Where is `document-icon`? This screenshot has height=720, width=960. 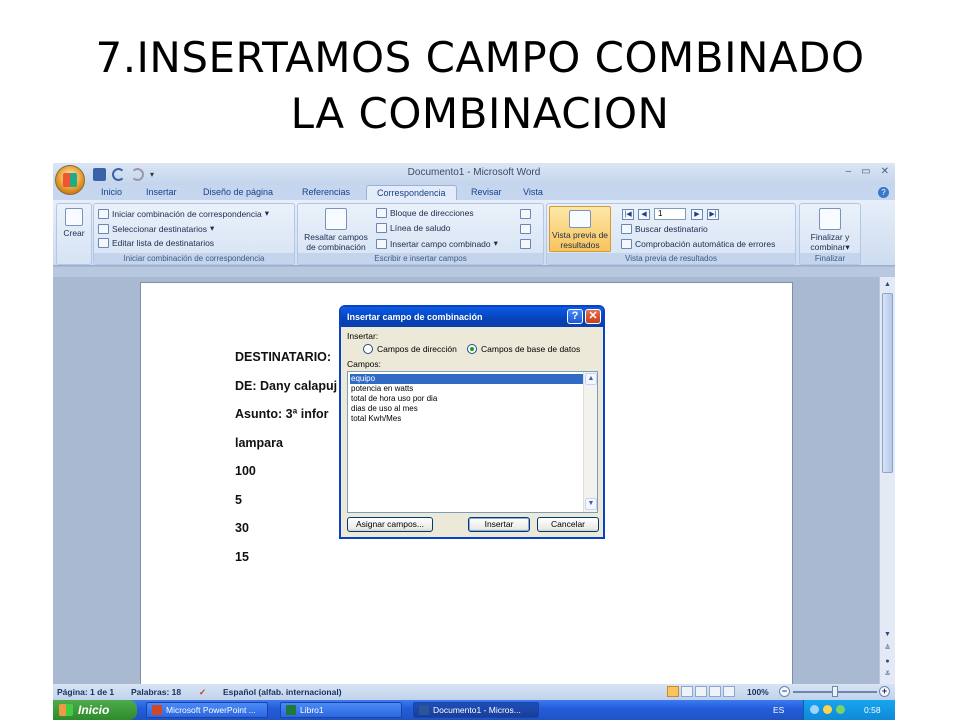 document-icon is located at coordinates (103, 213).